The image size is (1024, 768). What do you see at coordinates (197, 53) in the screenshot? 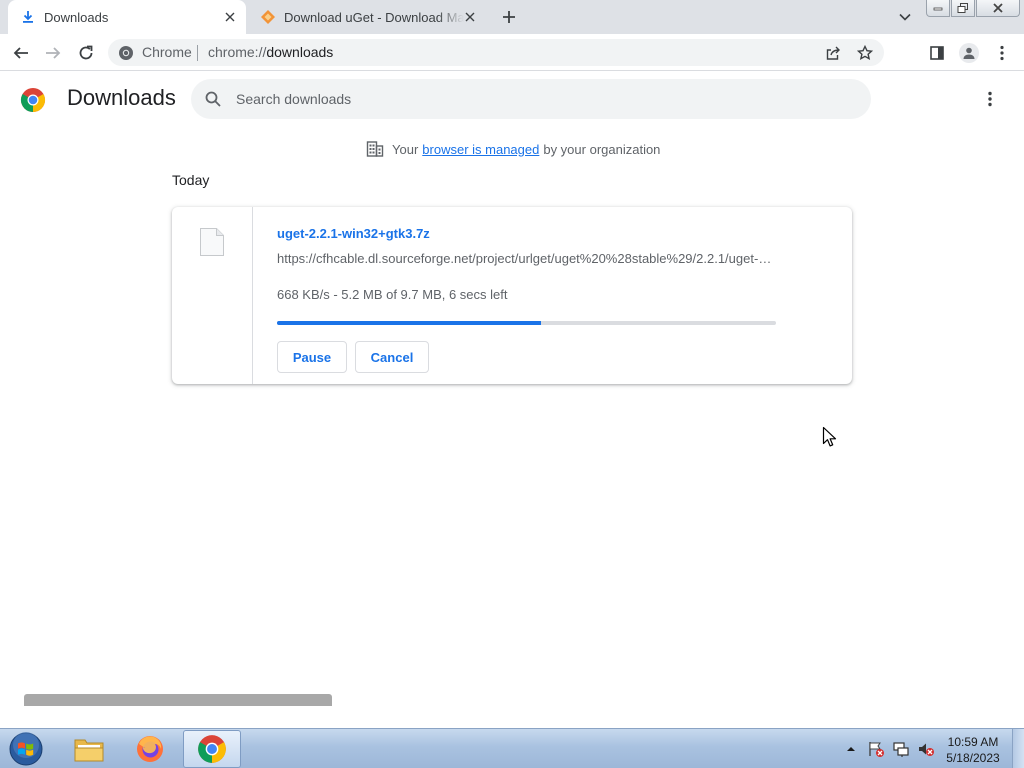
I see `divider` at bounding box center [197, 53].